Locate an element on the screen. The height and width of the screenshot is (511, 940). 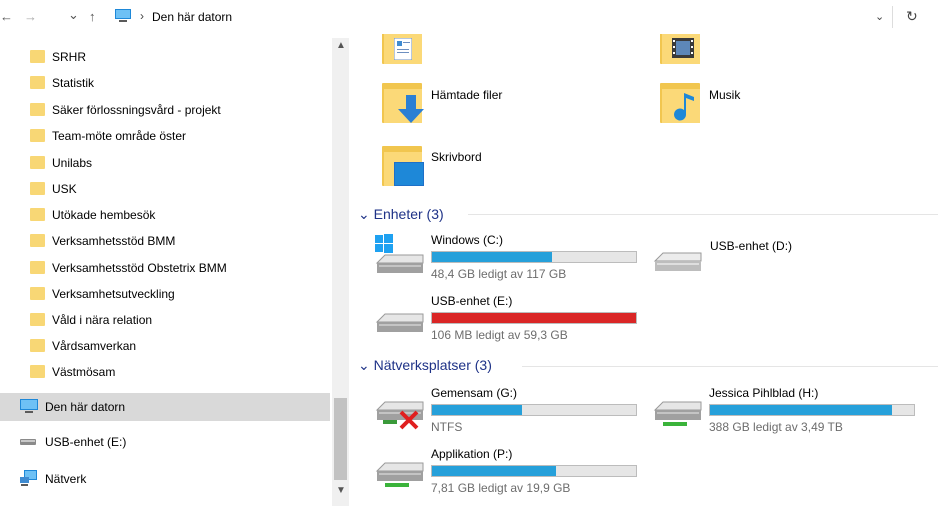
nav-folder-item: Säker förlossningsvård - projekt is located at coordinates (165, 110).